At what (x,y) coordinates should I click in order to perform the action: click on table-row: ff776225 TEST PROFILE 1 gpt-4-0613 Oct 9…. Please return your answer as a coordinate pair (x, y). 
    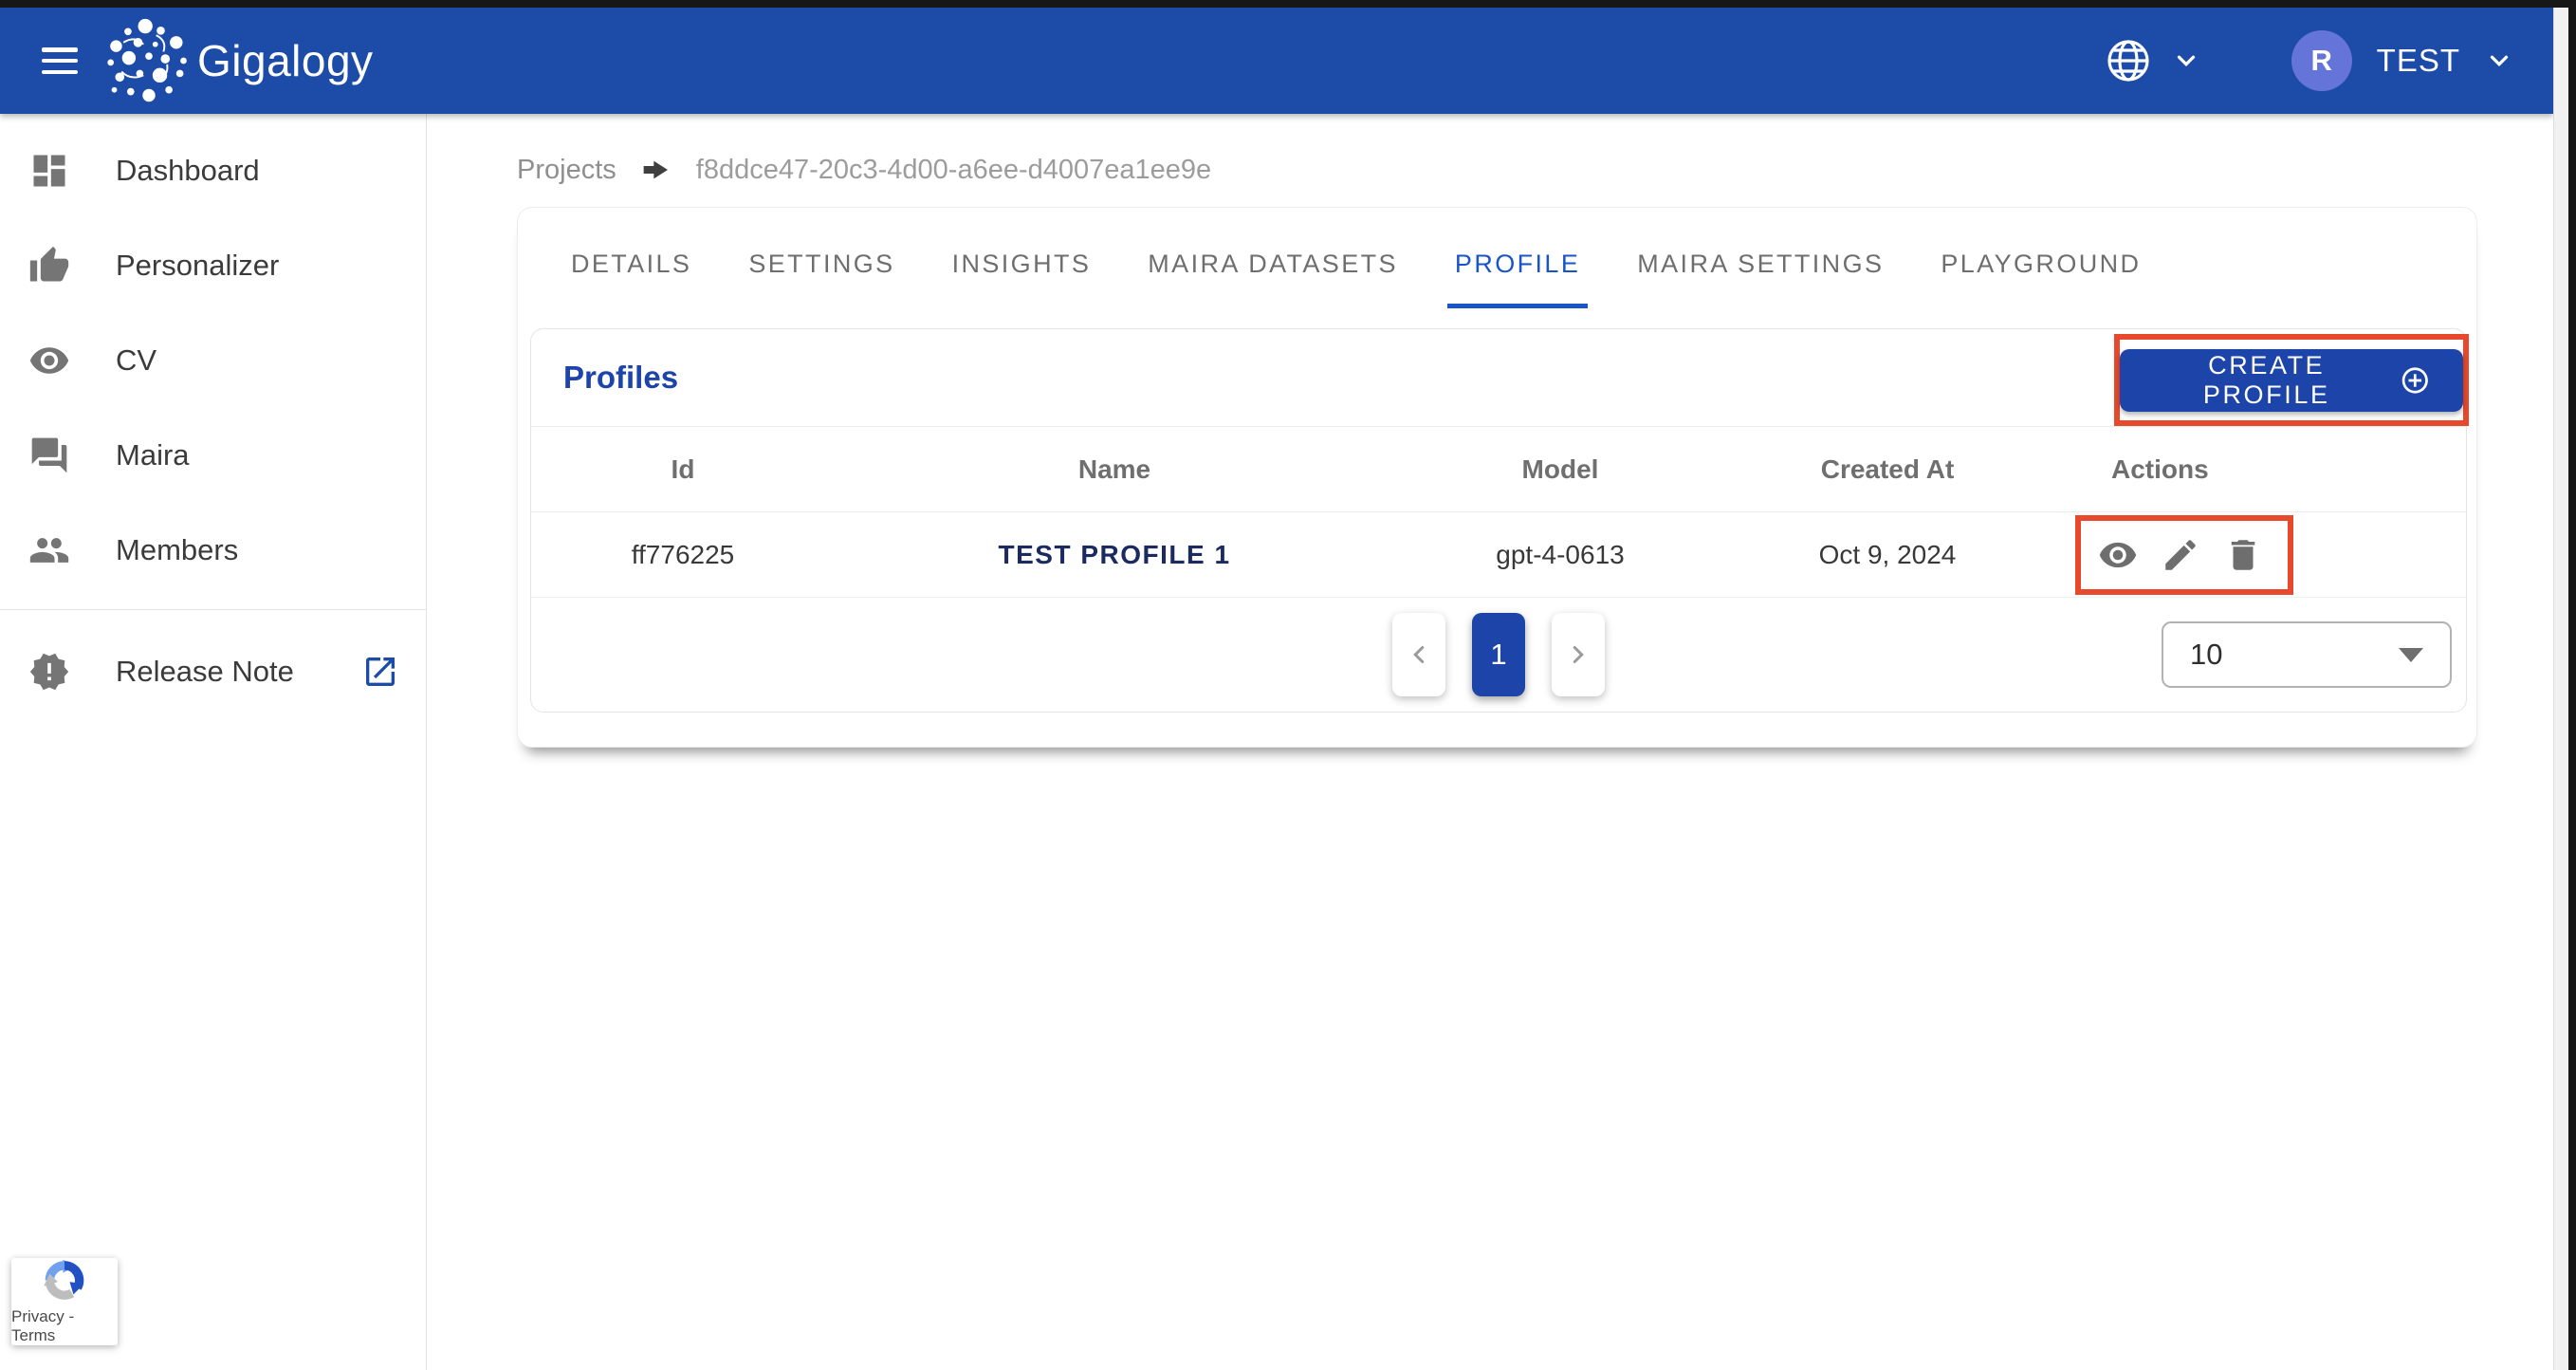
    Looking at the image, I should click on (1498, 555).